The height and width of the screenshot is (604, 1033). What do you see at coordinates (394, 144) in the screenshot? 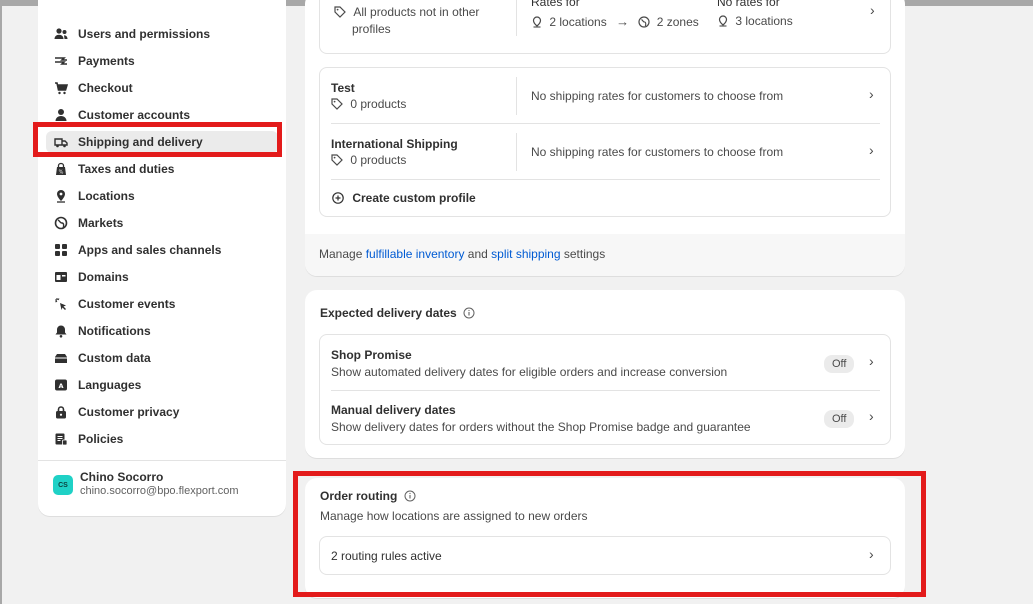
I see `profile-name: International Shipping` at bounding box center [394, 144].